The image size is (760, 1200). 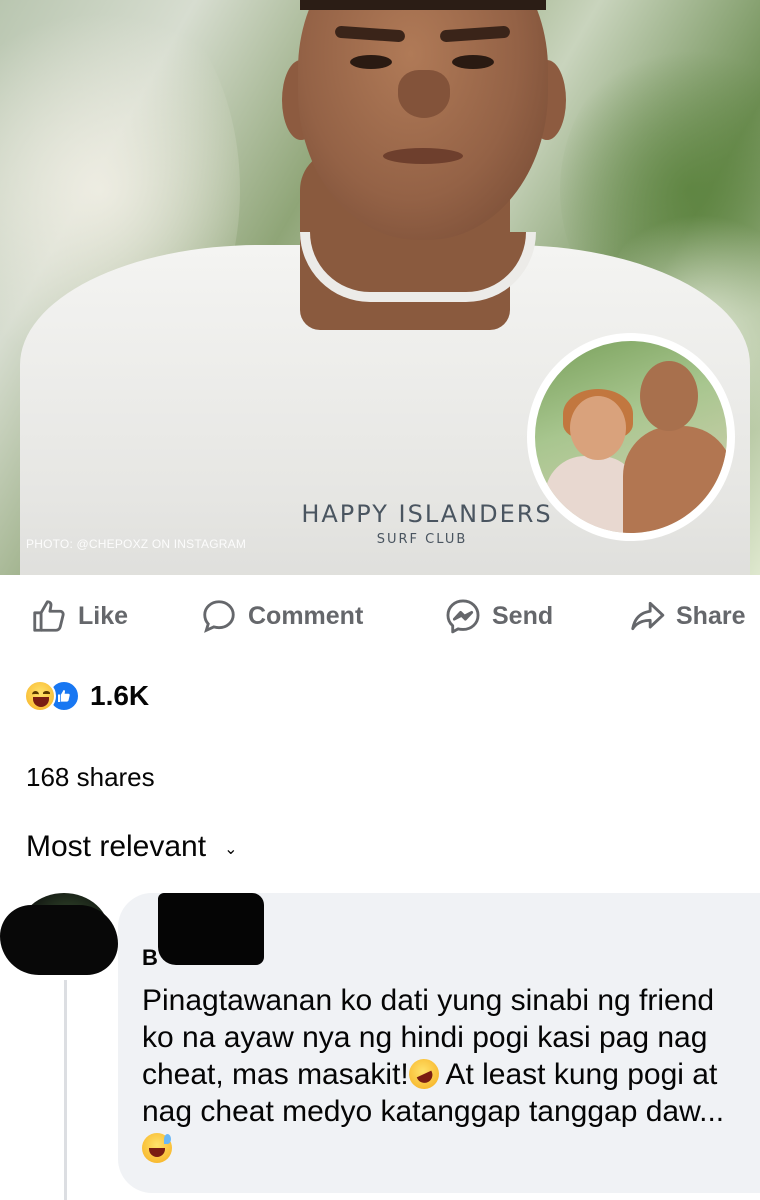 I want to click on comment-sort-dropdown: Most relevant ⌄, so click(x=131, y=847).